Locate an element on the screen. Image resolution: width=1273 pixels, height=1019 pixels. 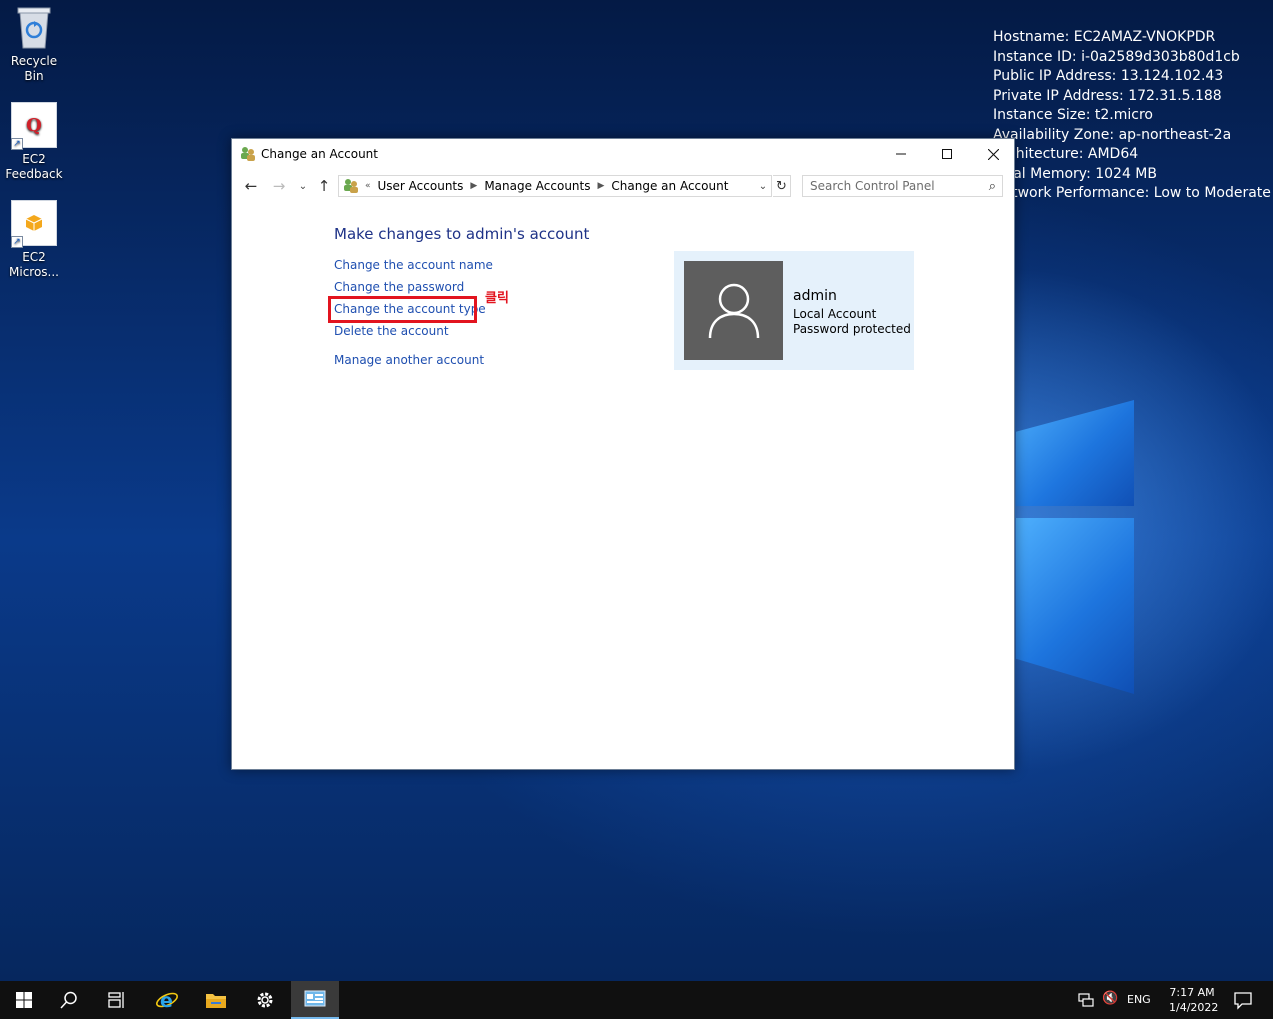
back-arrow-icon: ← is located at coordinates (251, 186).